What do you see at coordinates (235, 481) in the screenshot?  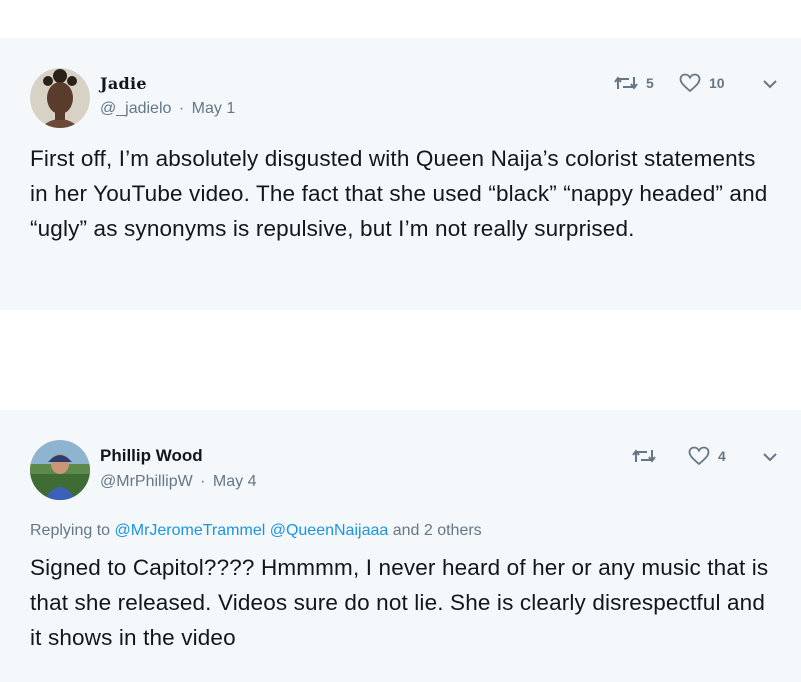 I see `timestamp: May 4` at bounding box center [235, 481].